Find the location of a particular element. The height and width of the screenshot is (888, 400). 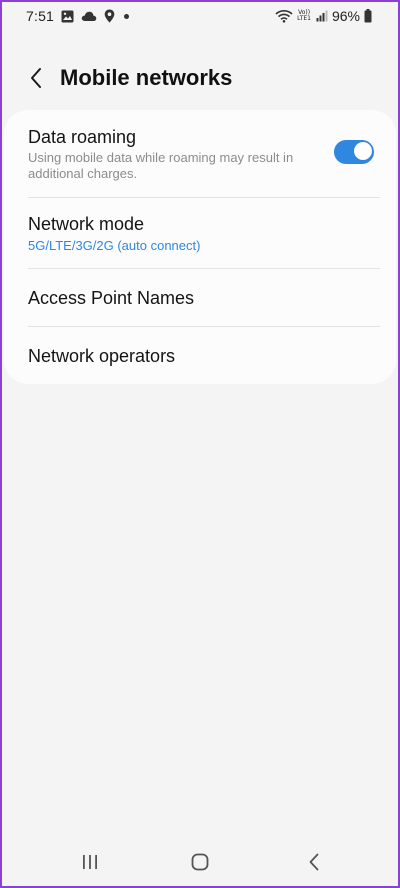

recent-apps-button is located at coordinates (90, 862).